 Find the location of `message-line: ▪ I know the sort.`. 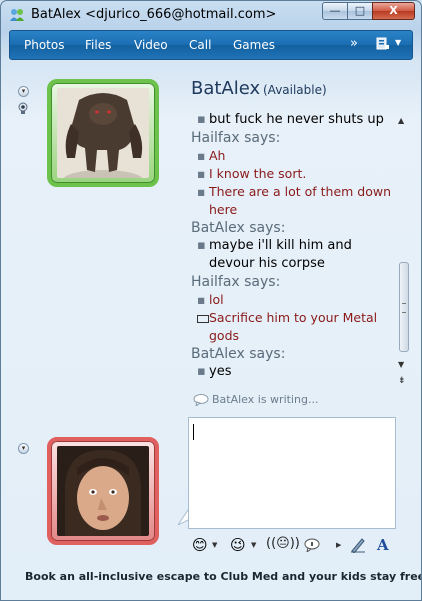

message-line: ▪ I know the sort. is located at coordinates (252, 173).